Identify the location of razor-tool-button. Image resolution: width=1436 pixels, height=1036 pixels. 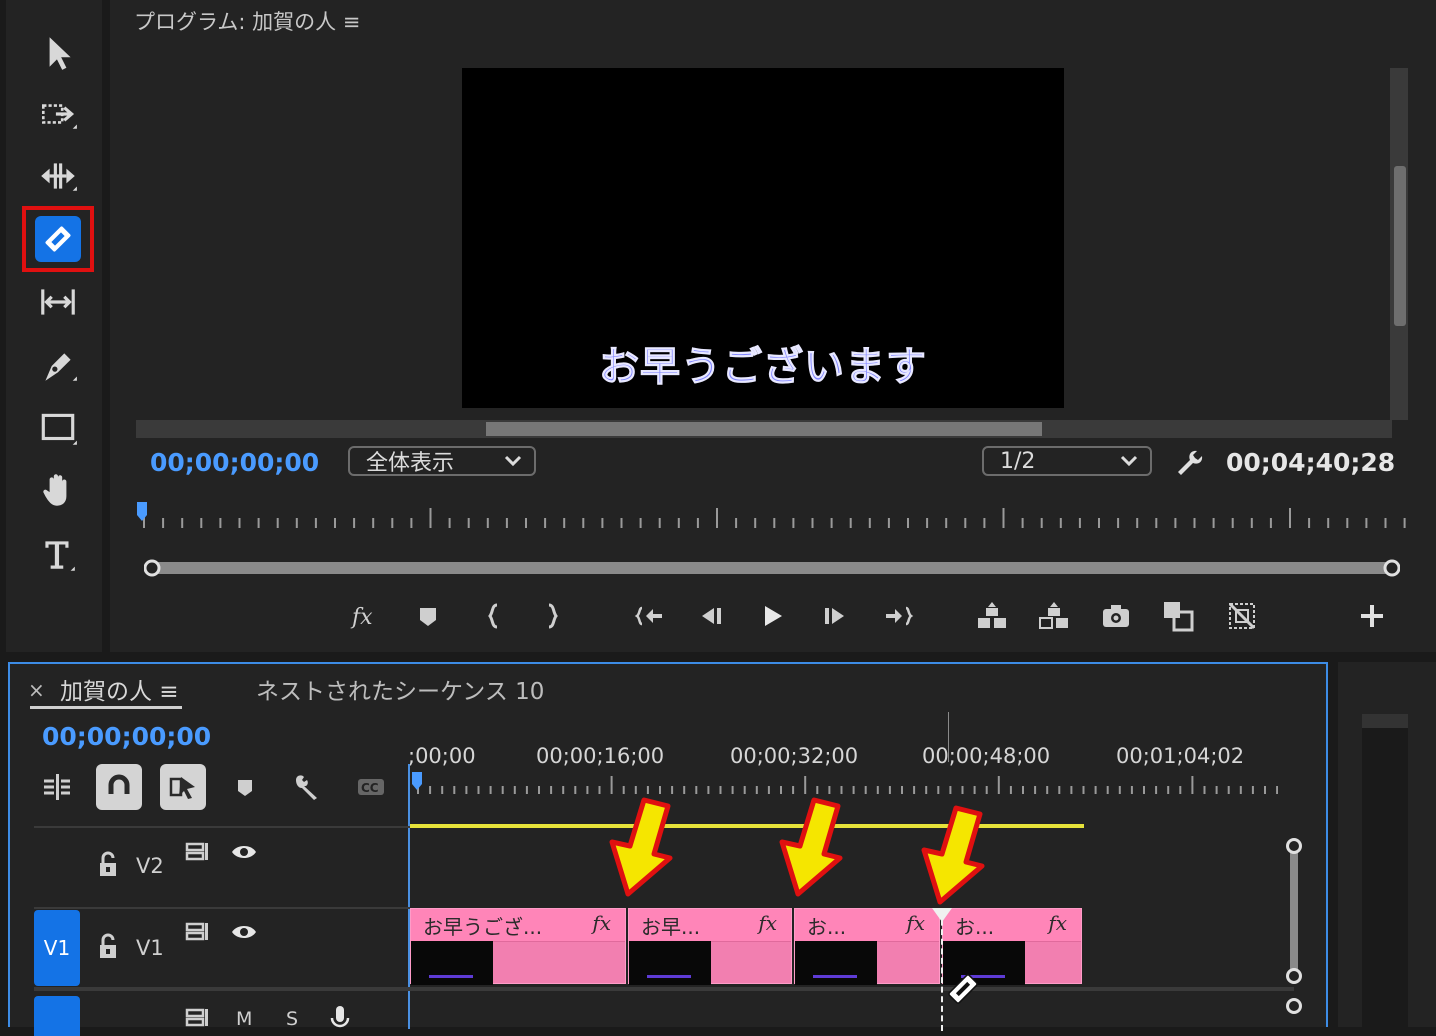
(58, 239).